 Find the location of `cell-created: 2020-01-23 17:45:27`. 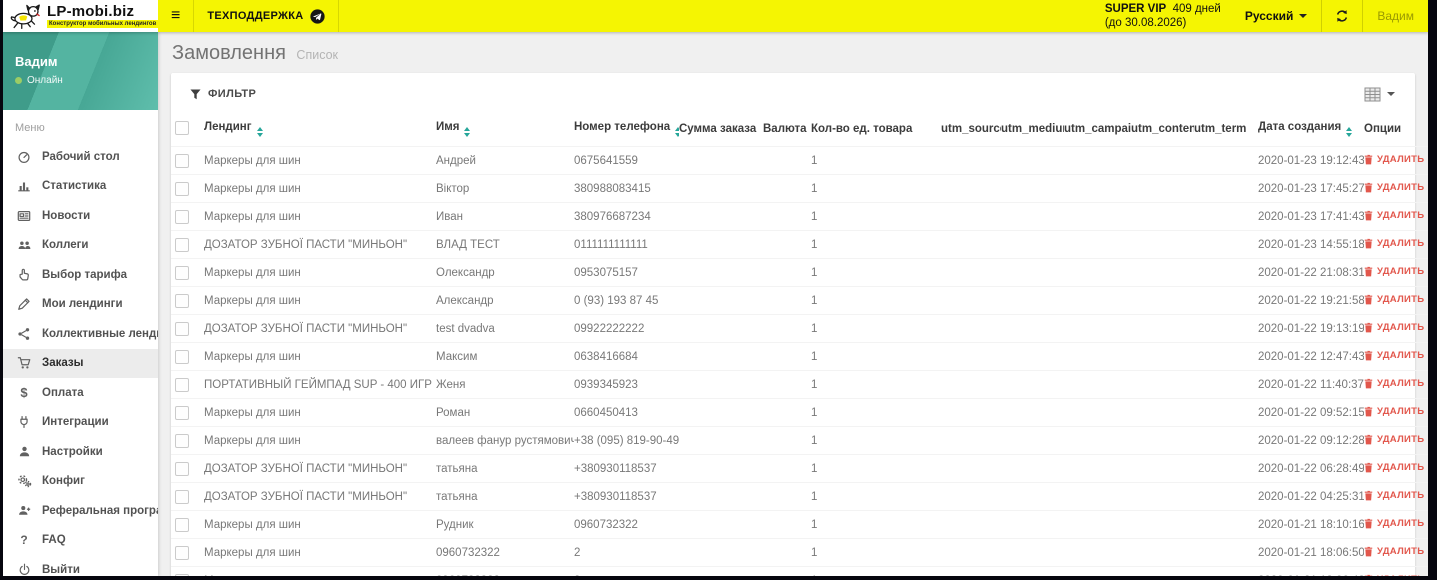

cell-created: 2020-01-23 17:45:27 is located at coordinates (1311, 188).